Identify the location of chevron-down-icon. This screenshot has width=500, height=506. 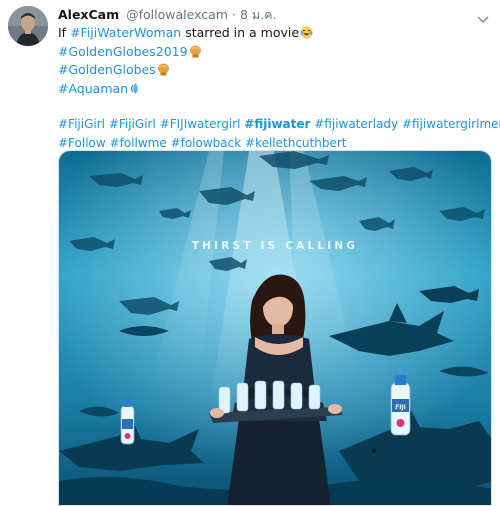
(483, 16).